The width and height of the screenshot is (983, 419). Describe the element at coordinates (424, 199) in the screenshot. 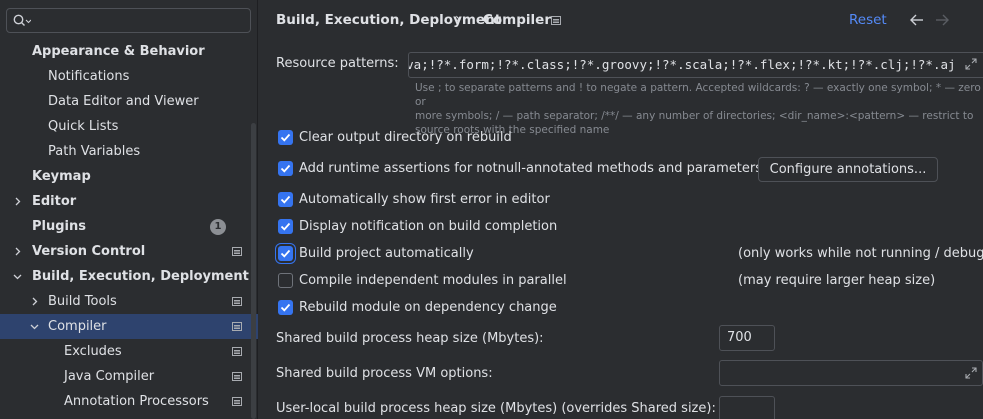

I see `show-first-error-label: Automatically show first error in editor` at that location.